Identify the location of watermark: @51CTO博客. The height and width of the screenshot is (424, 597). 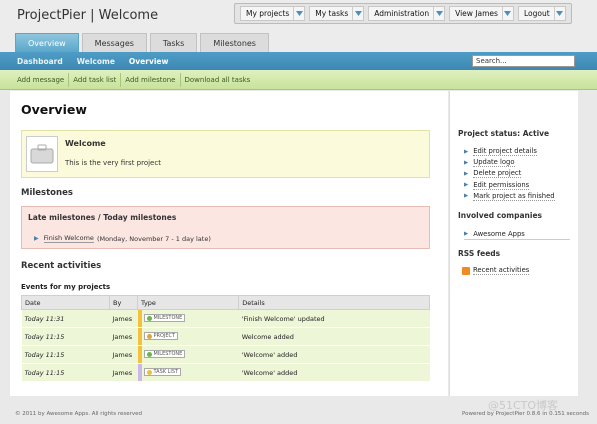
(523, 405).